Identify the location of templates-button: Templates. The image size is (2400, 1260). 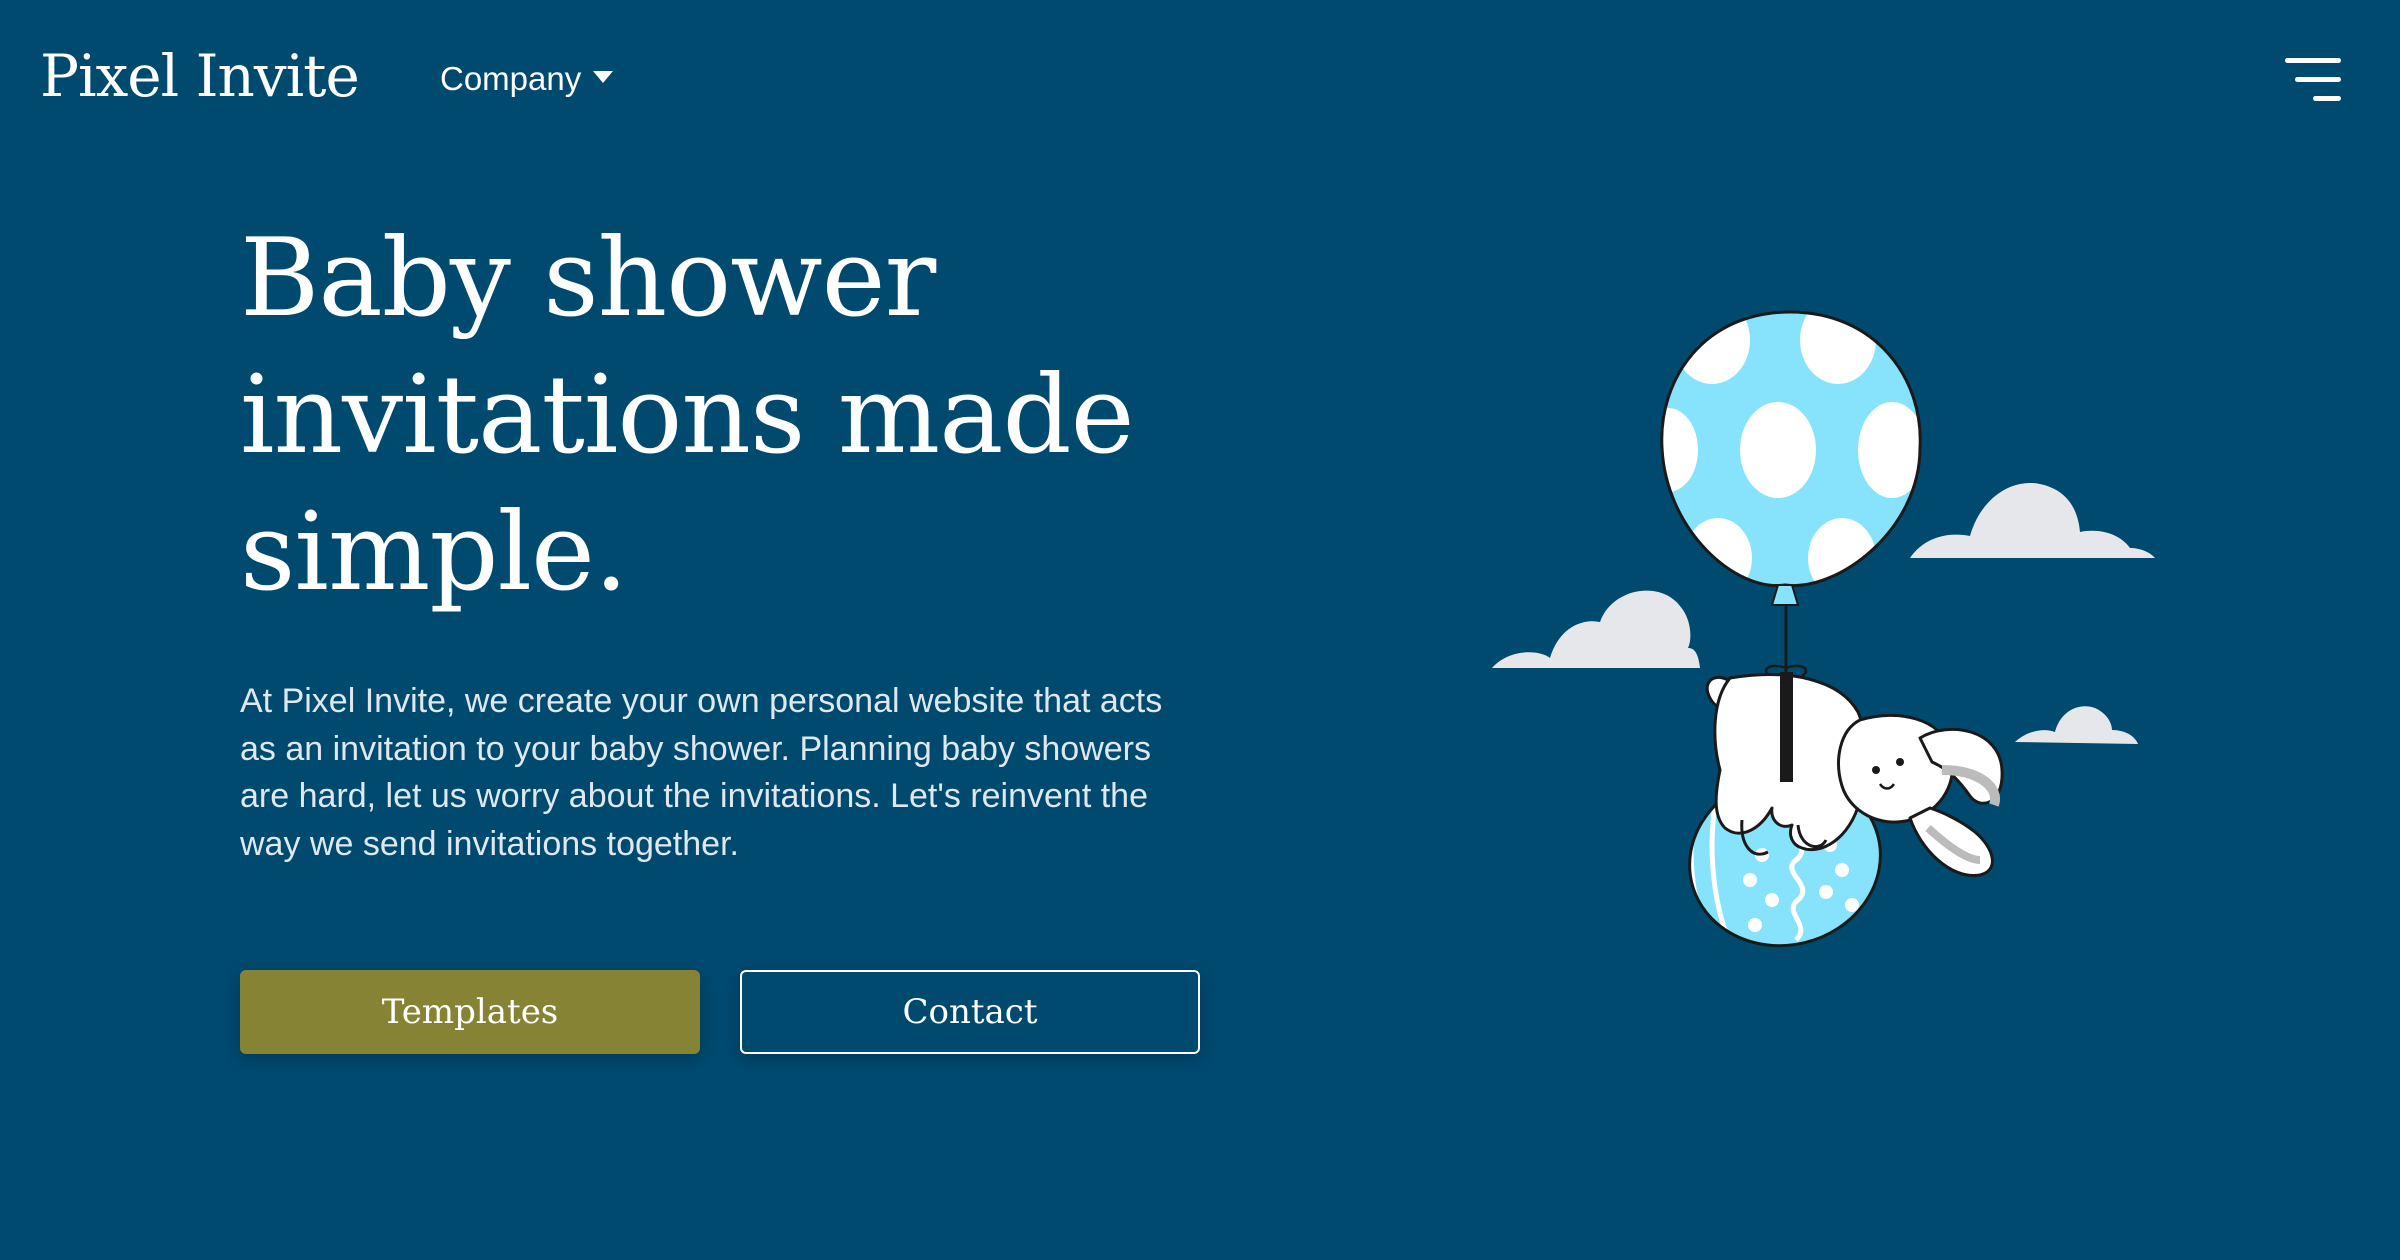
(470, 1012).